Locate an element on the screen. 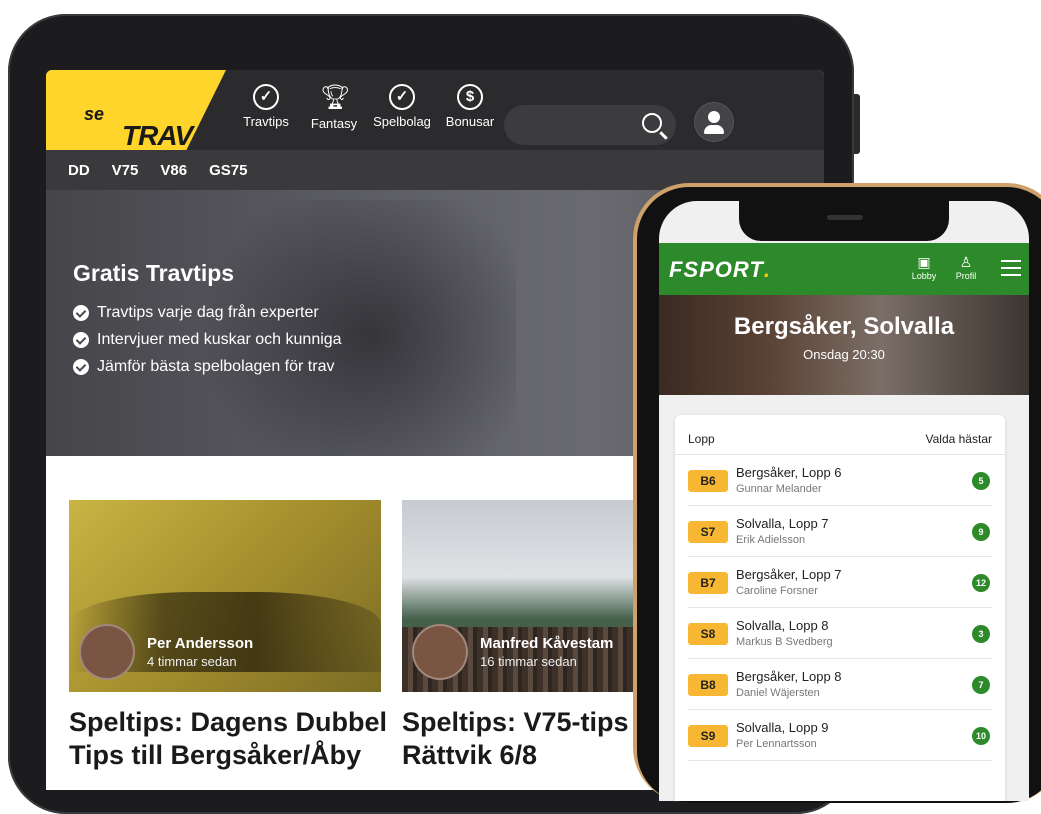 The height and width of the screenshot is (814, 1041). nav-item-fantasy: 🏆︎ Fantasy is located at coordinates (334, 107).